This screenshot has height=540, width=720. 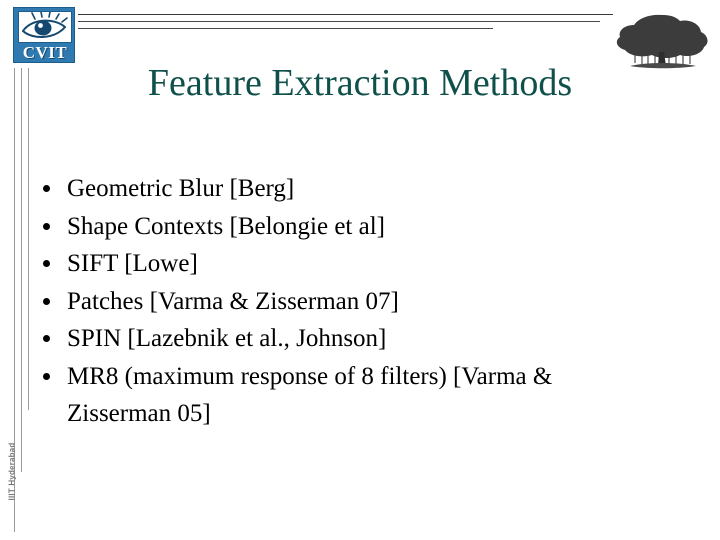 I want to click on list-item: Patches [Varma & Zisserman 07], so click(x=340, y=302).